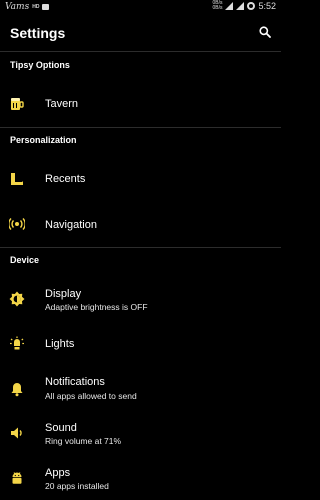  What do you see at coordinates (17, 390) in the screenshot?
I see `notifications-bell-icon` at bounding box center [17, 390].